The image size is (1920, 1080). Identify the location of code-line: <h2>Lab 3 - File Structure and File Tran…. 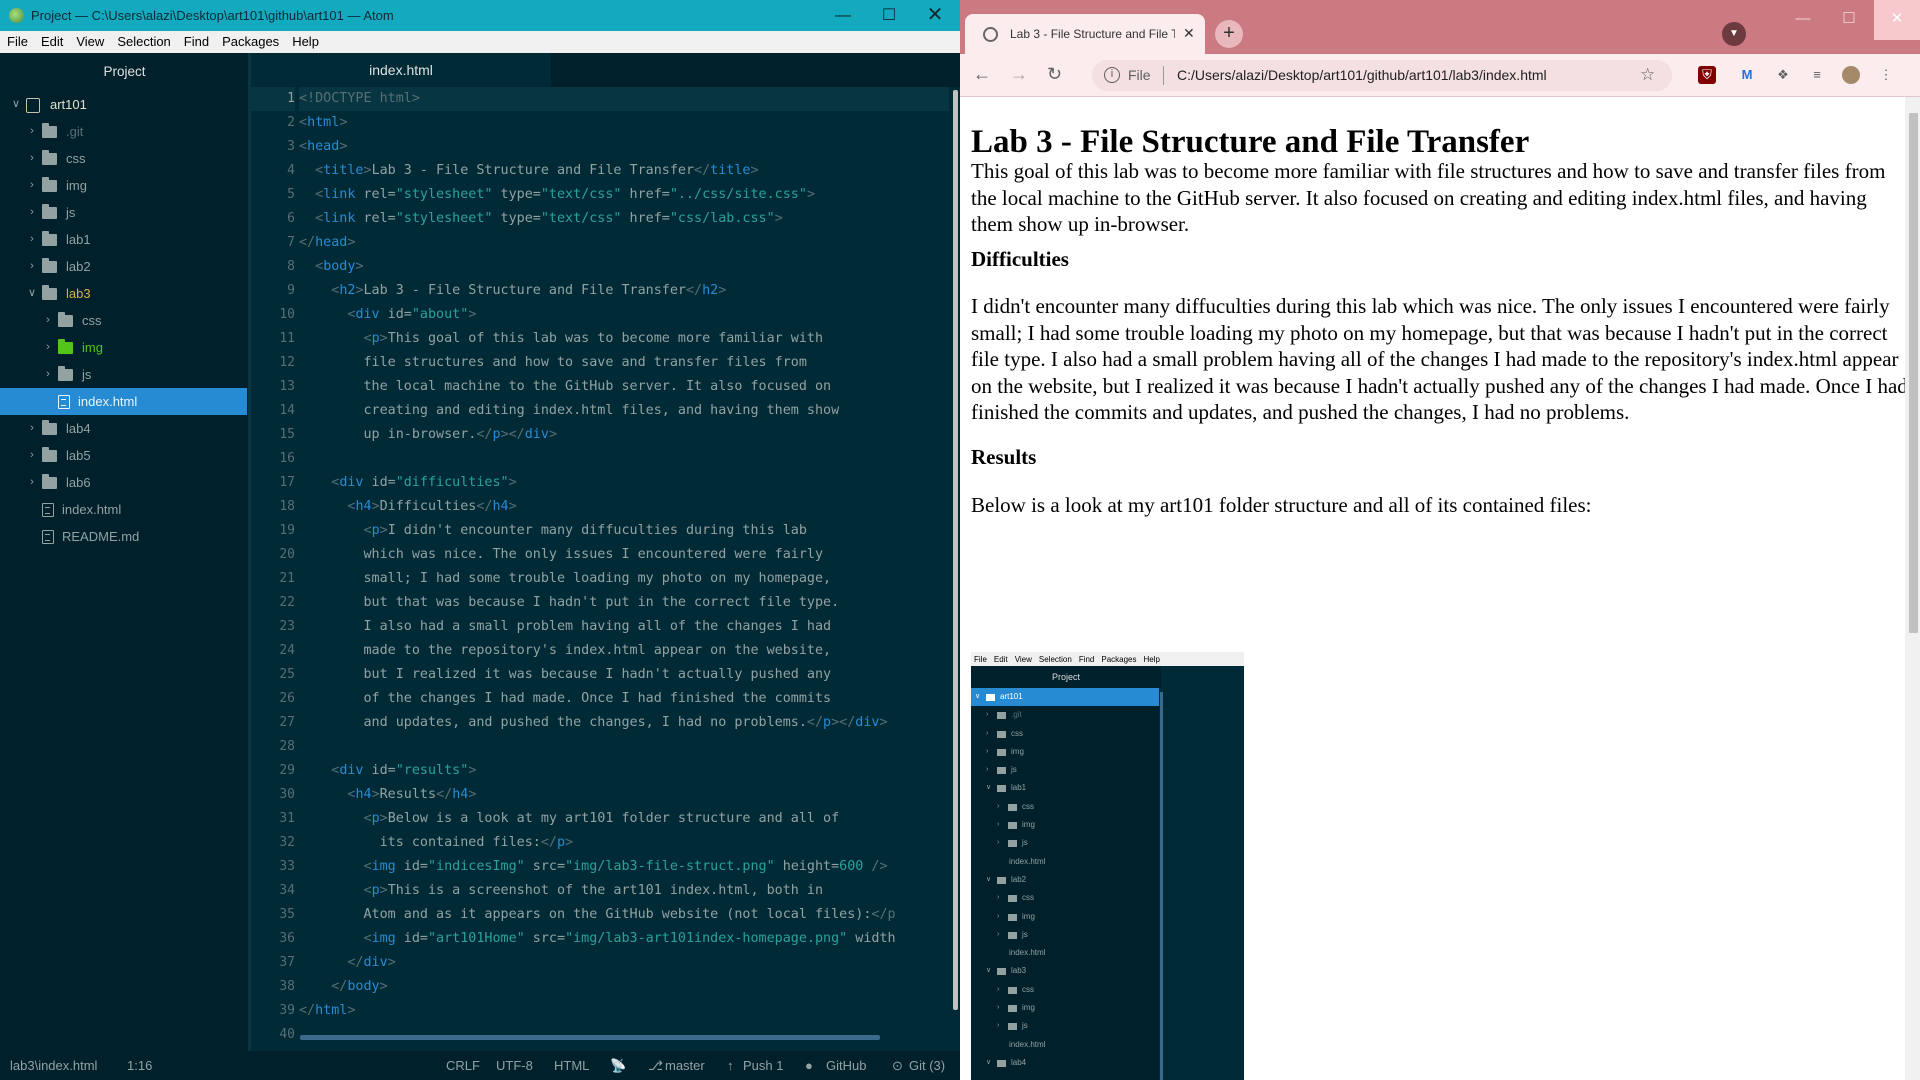
(624, 291).